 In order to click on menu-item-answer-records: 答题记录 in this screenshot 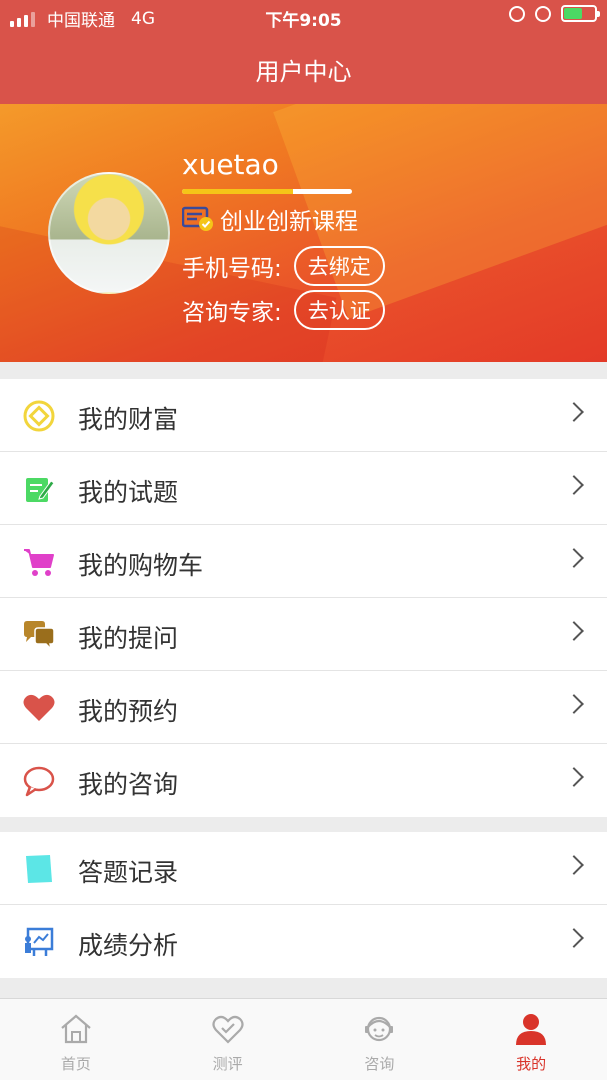, I will do `click(303, 868)`.